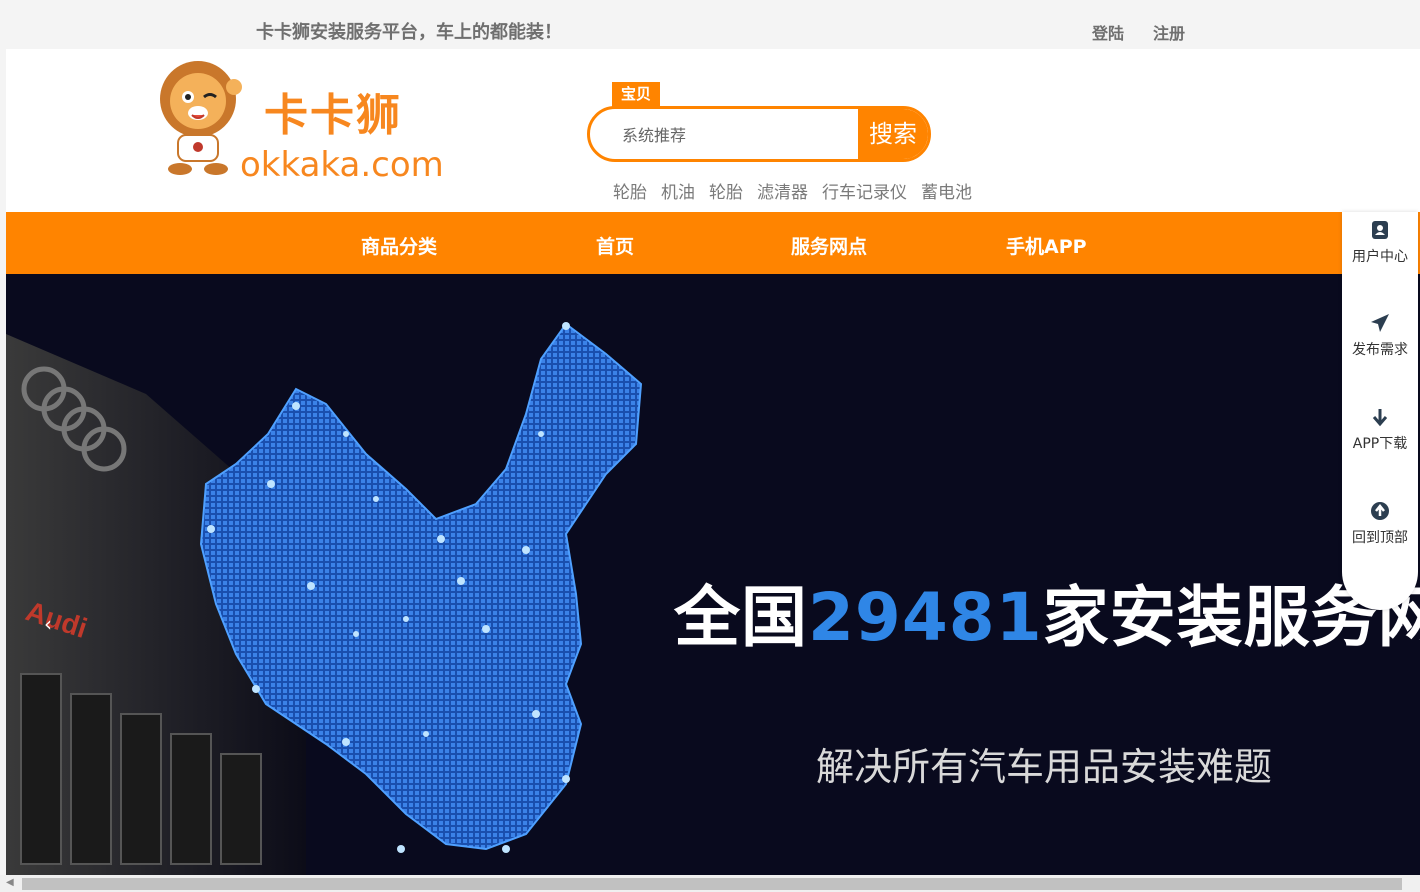  I want to click on side-item-post-request: 发布需求, so click(1380, 336).